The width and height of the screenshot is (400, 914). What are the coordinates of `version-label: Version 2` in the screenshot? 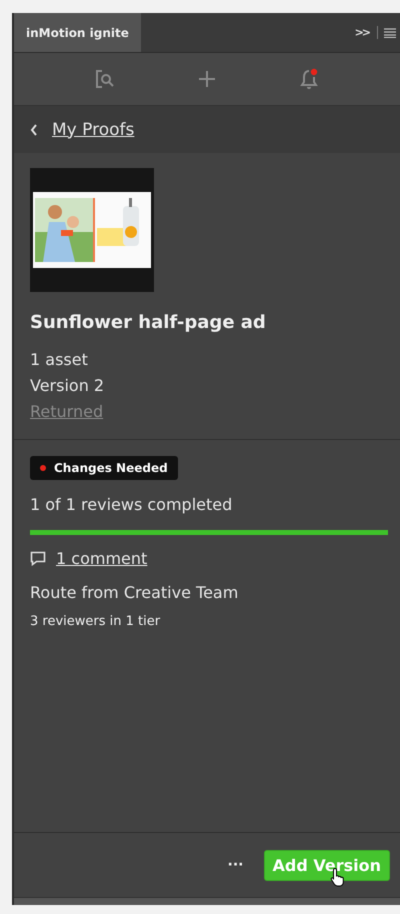 It's located at (67, 386).